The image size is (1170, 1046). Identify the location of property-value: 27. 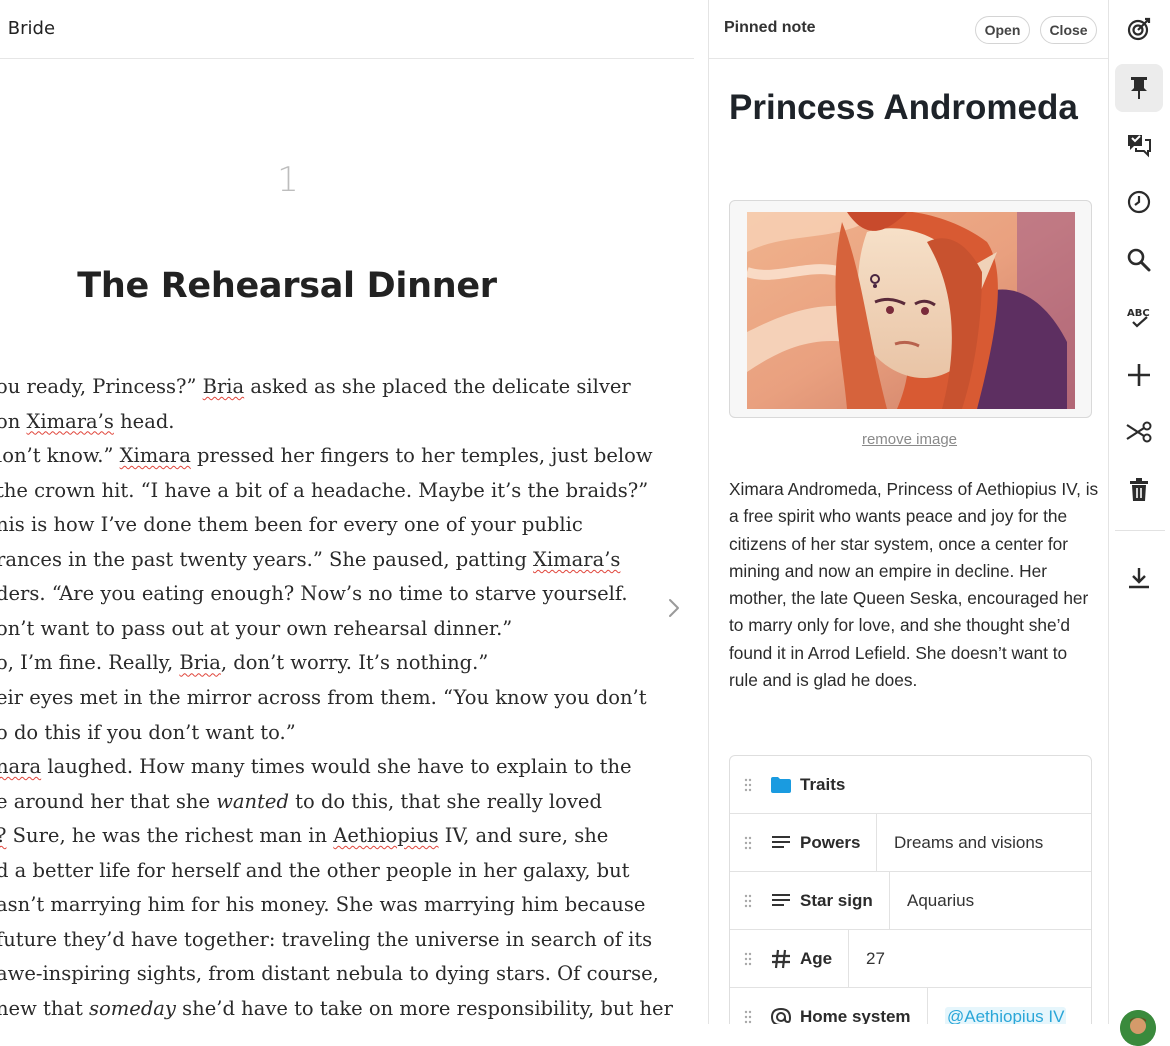
(875, 959).